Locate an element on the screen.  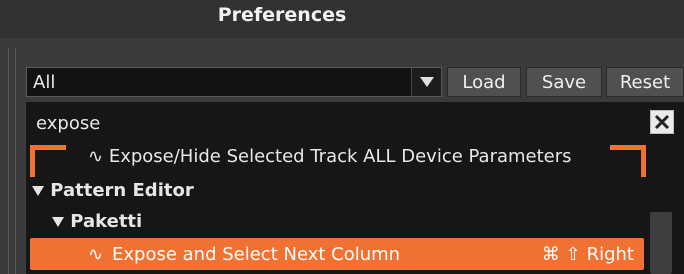
search-input: expose is located at coordinates (68, 123).